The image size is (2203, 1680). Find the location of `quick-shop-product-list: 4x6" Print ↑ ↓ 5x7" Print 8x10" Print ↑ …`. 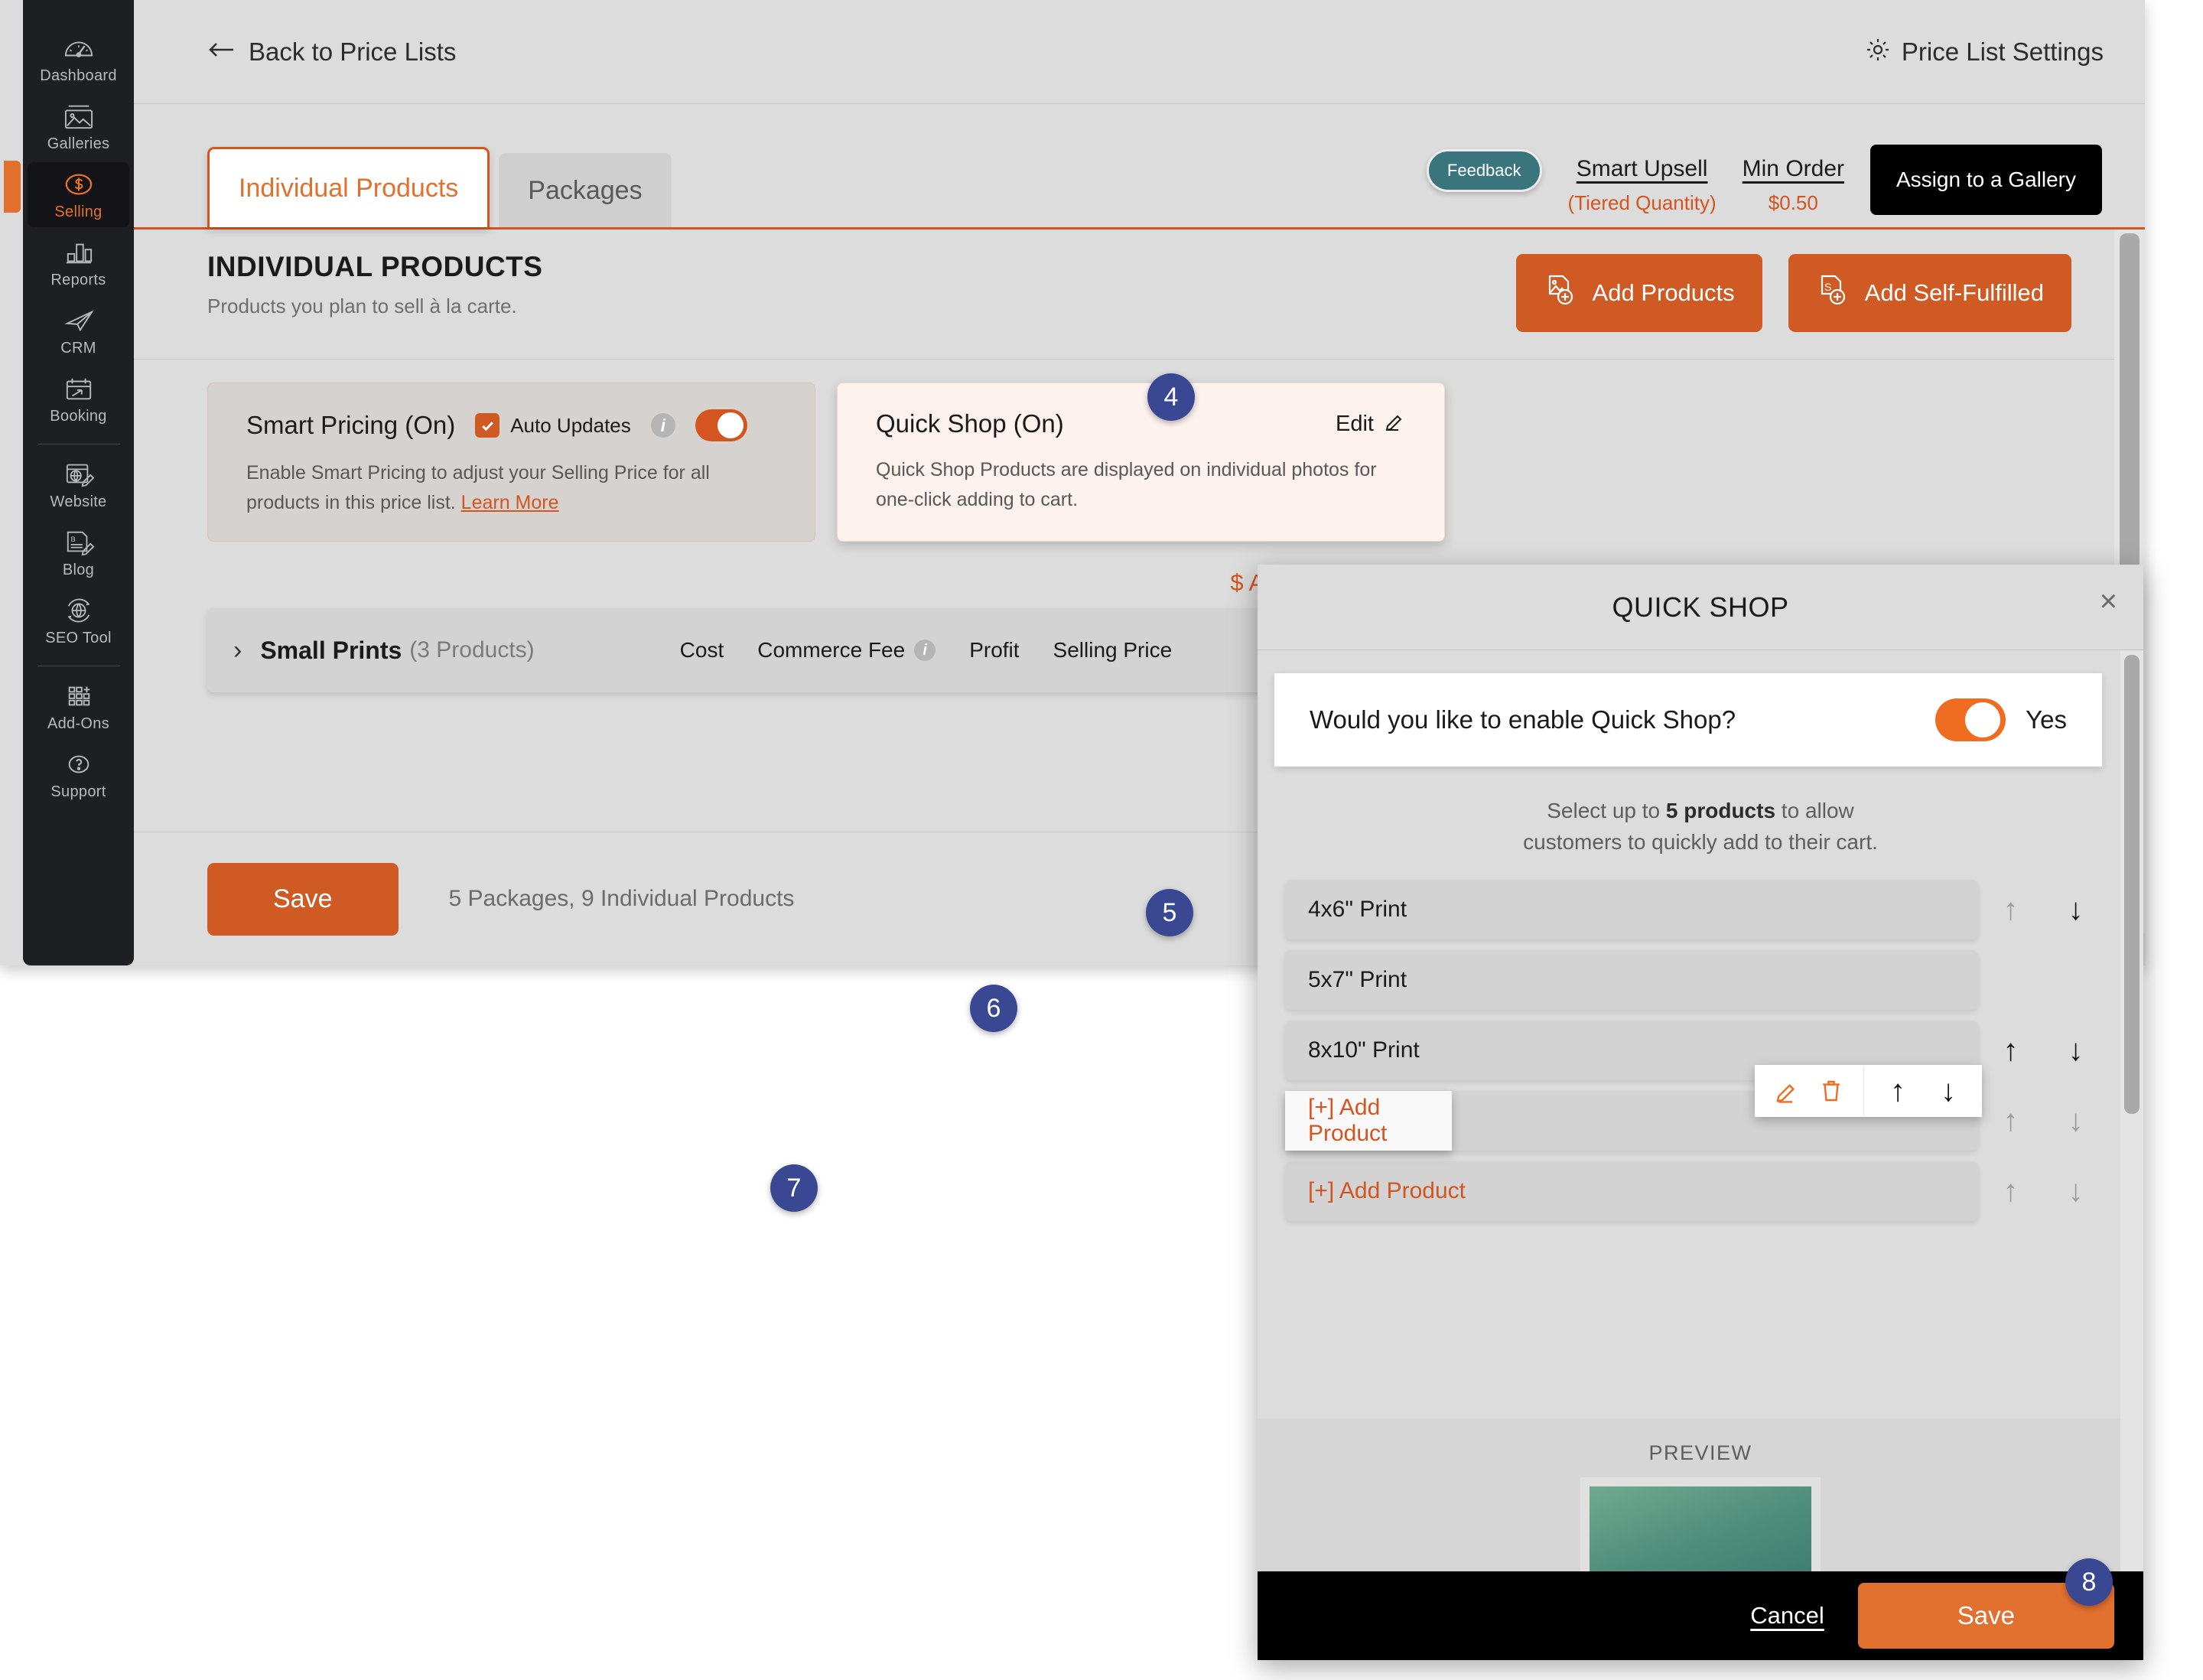

quick-shop-product-list: 4x6" Print ↑ ↓ 5x7" Print 8x10" Print ↑ … is located at coordinates (1696, 1056).